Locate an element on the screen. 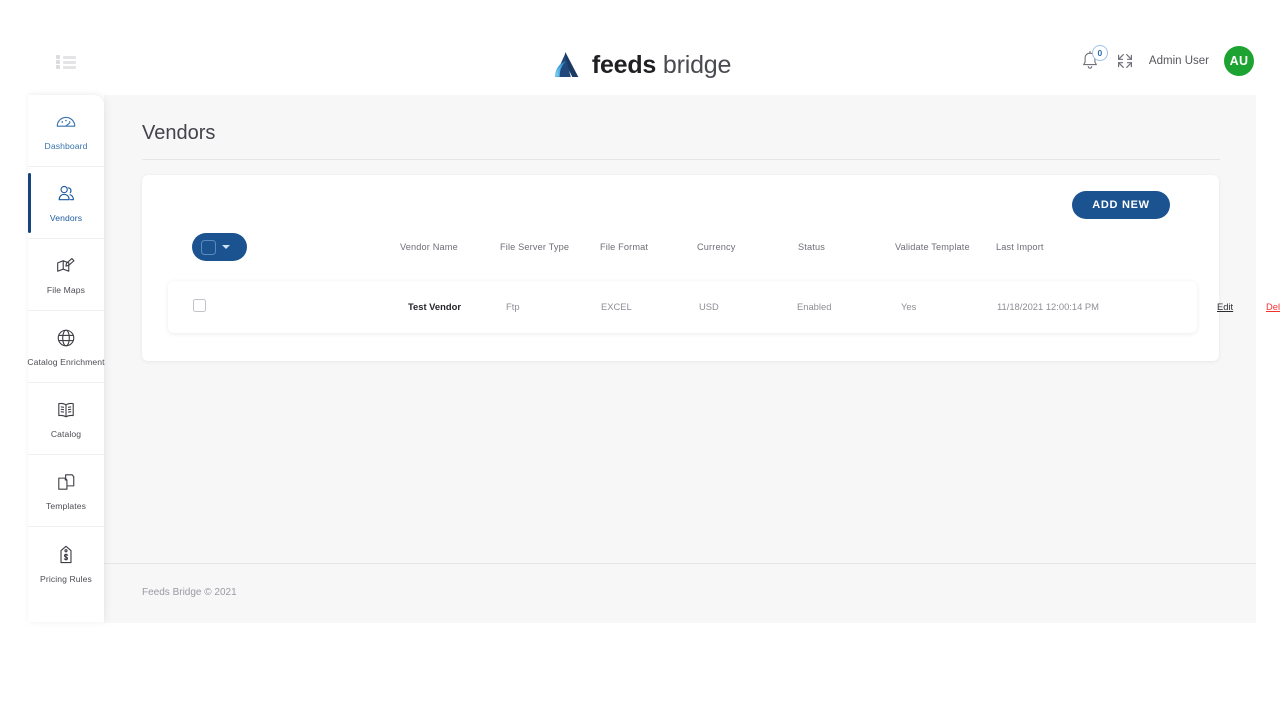 This screenshot has width=1280, height=720. sidebar-item-catalog-enrichment: Catalog Enrichment is located at coordinates (66, 347).